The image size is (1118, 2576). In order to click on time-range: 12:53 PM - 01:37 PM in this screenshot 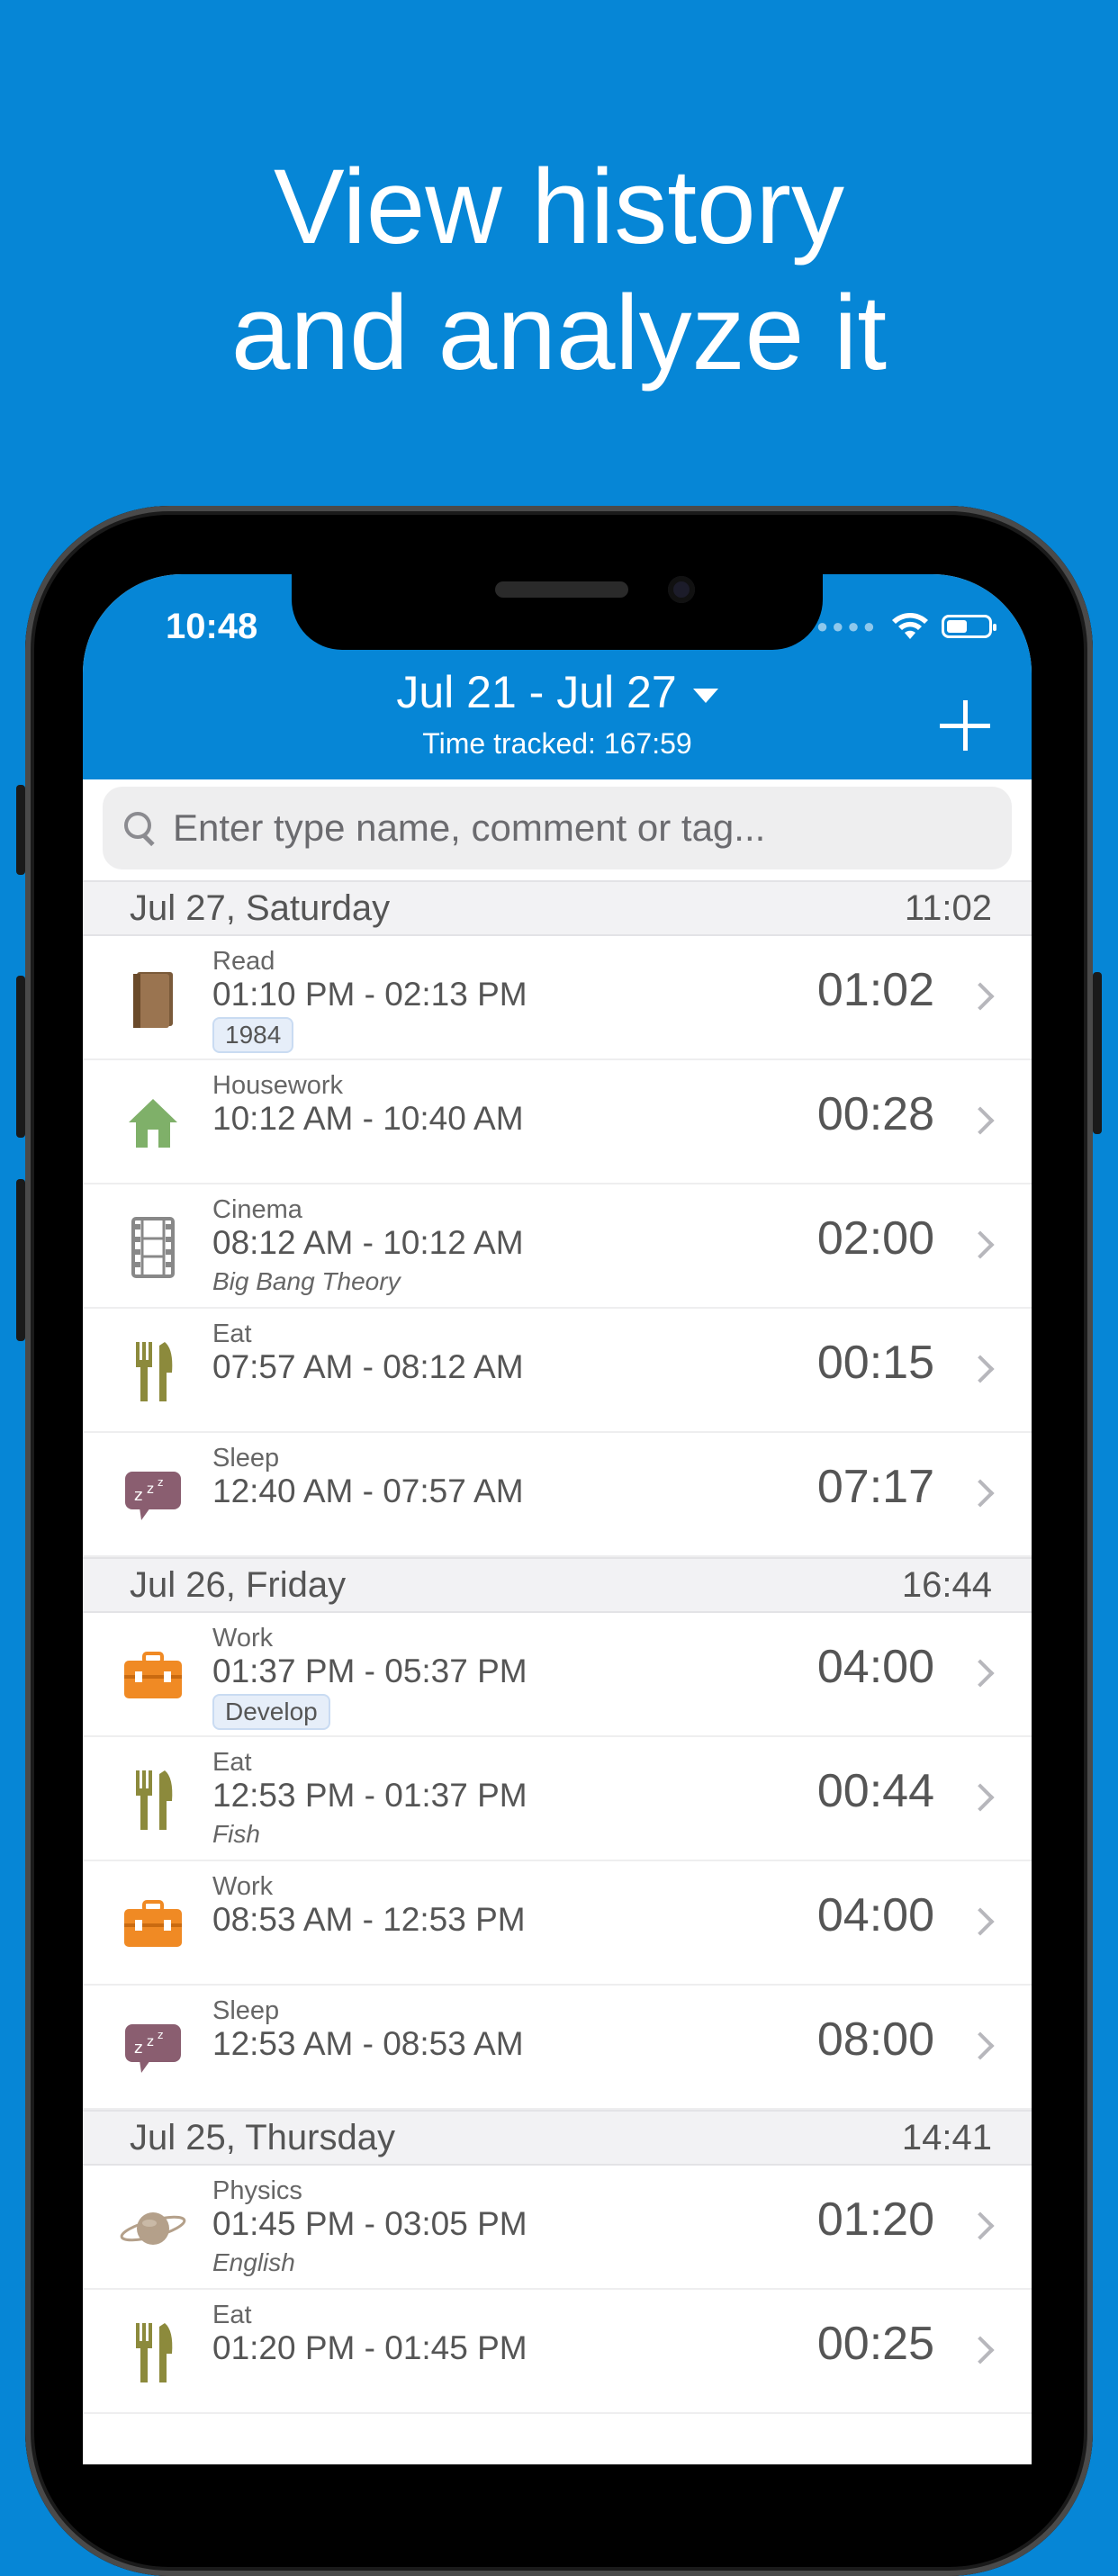, I will do `click(369, 1795)`.